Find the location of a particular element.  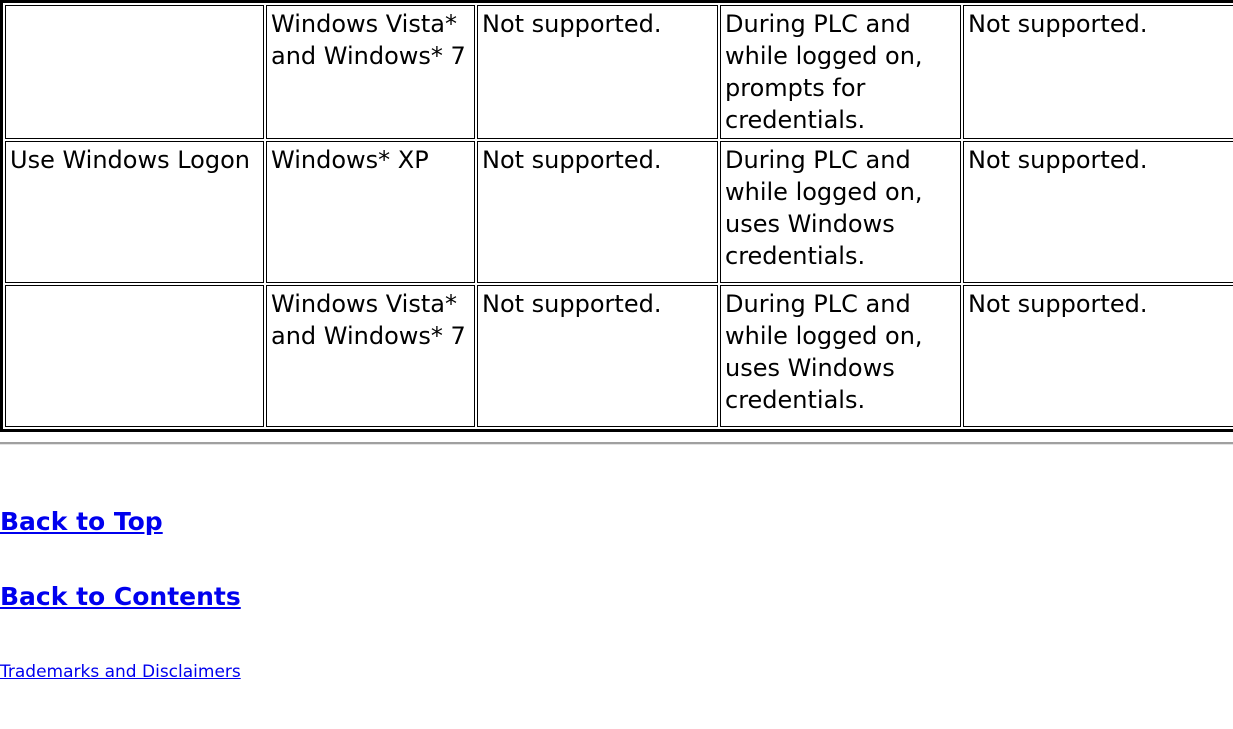

footer-spacer-top is located at coordinates (616, 476).